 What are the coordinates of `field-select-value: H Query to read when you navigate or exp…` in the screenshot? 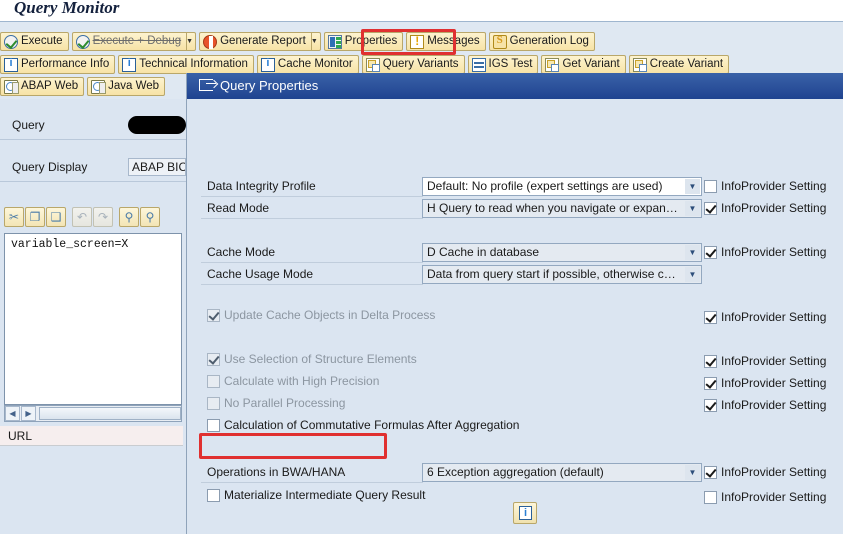 It's located at (552, 208).